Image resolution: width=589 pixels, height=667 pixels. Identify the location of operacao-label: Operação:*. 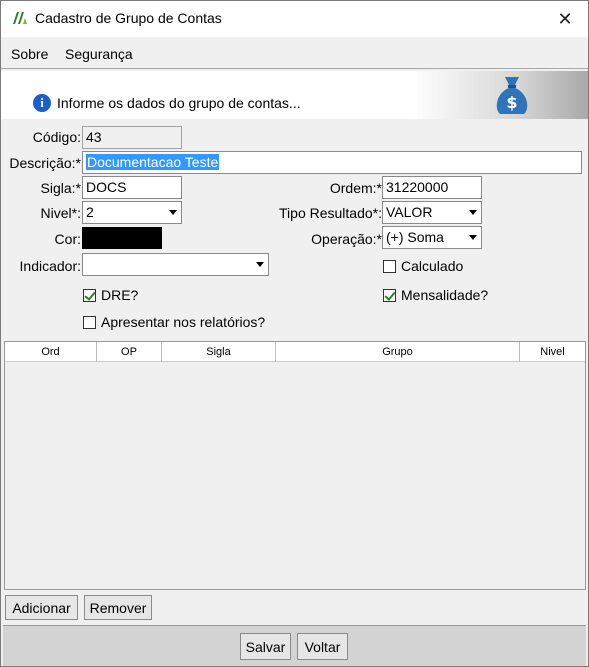
(346, 239).